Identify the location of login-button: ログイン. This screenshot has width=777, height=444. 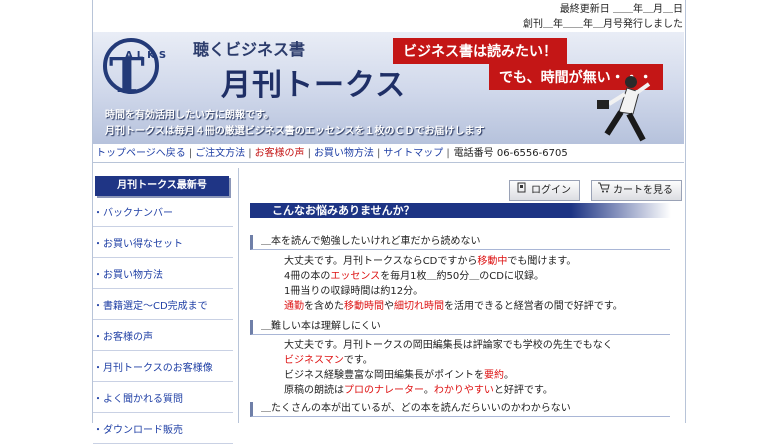
(544, 190).